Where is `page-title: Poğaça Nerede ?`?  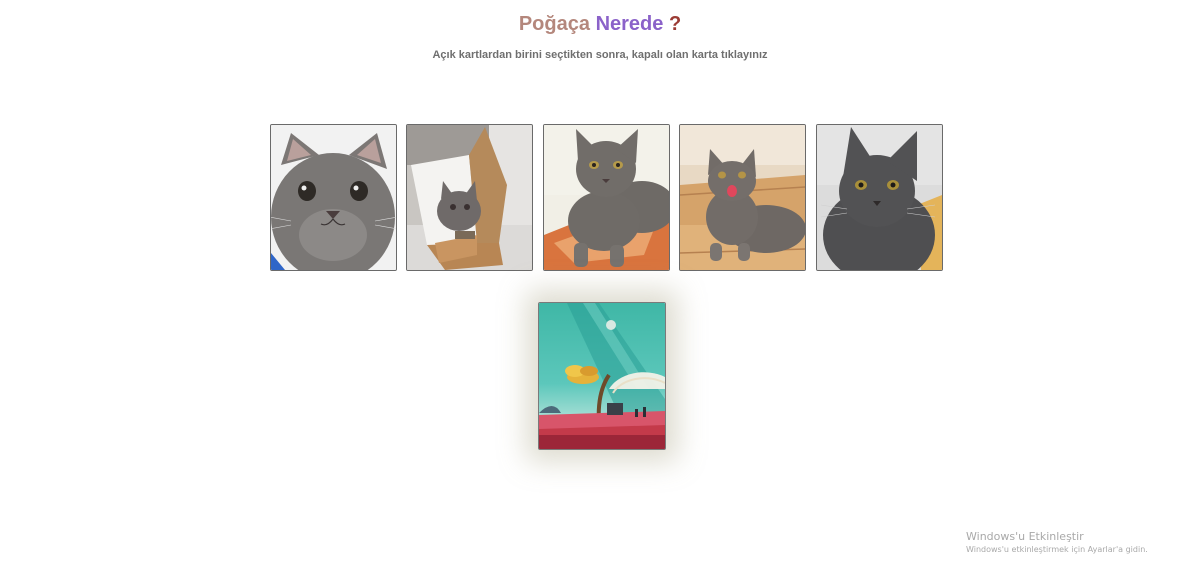 page-title: Poğaça Nerede ? is located at coordinates (600, 24).